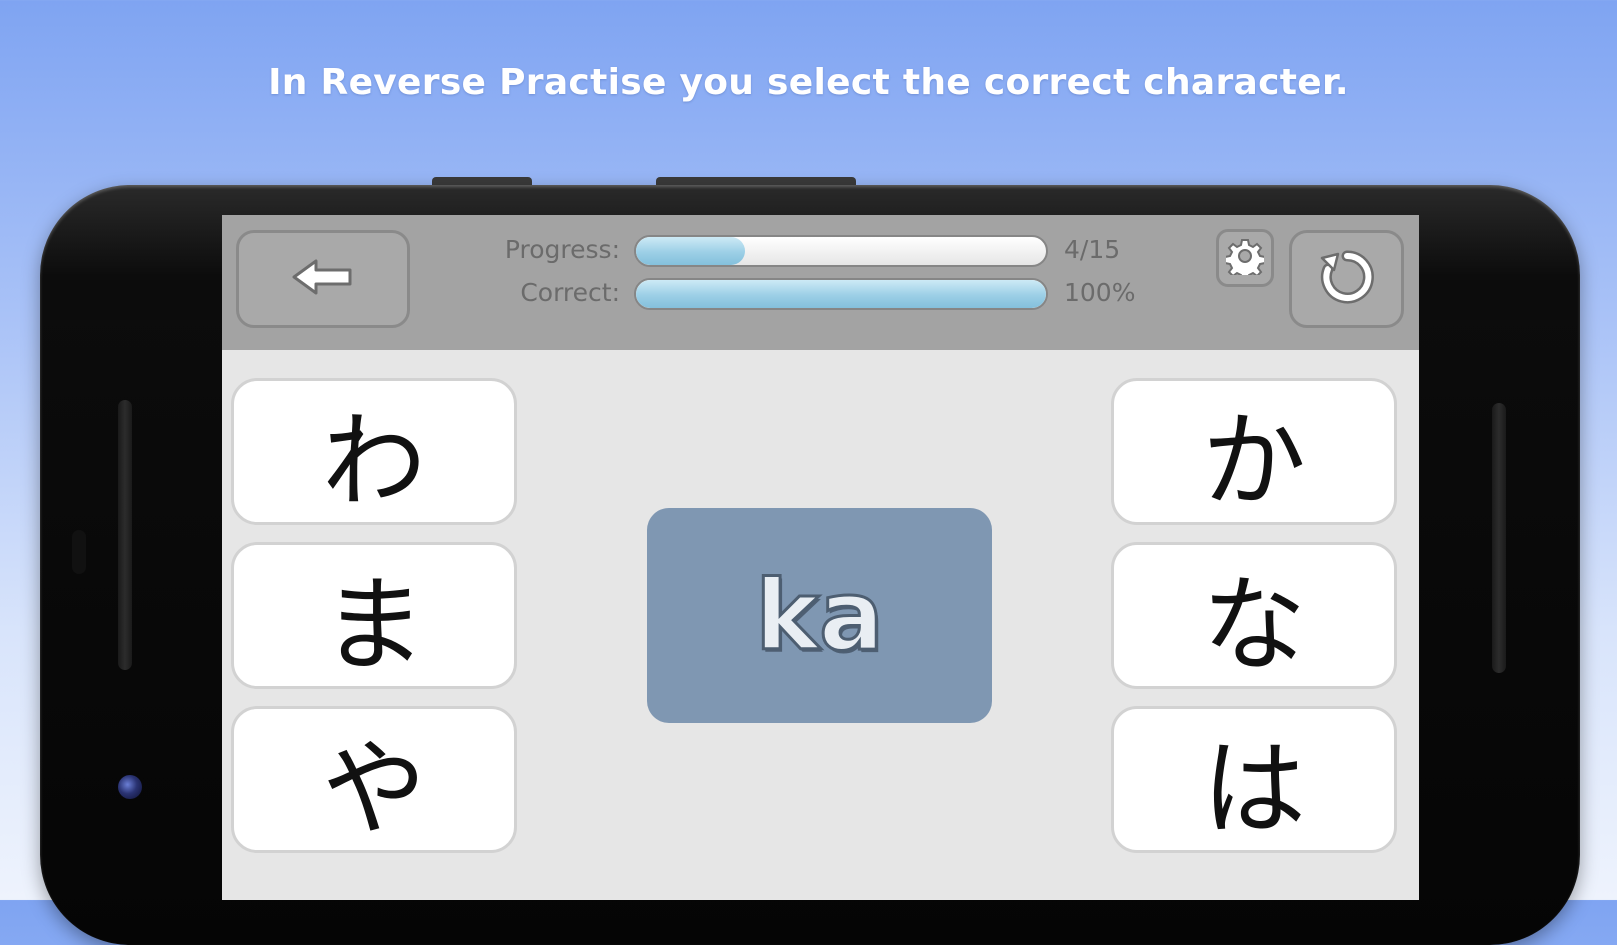  What do you see at coordinates (1499, 538) in the screenshot?
I see `right-speaker` at bounding box center [1499, 538].